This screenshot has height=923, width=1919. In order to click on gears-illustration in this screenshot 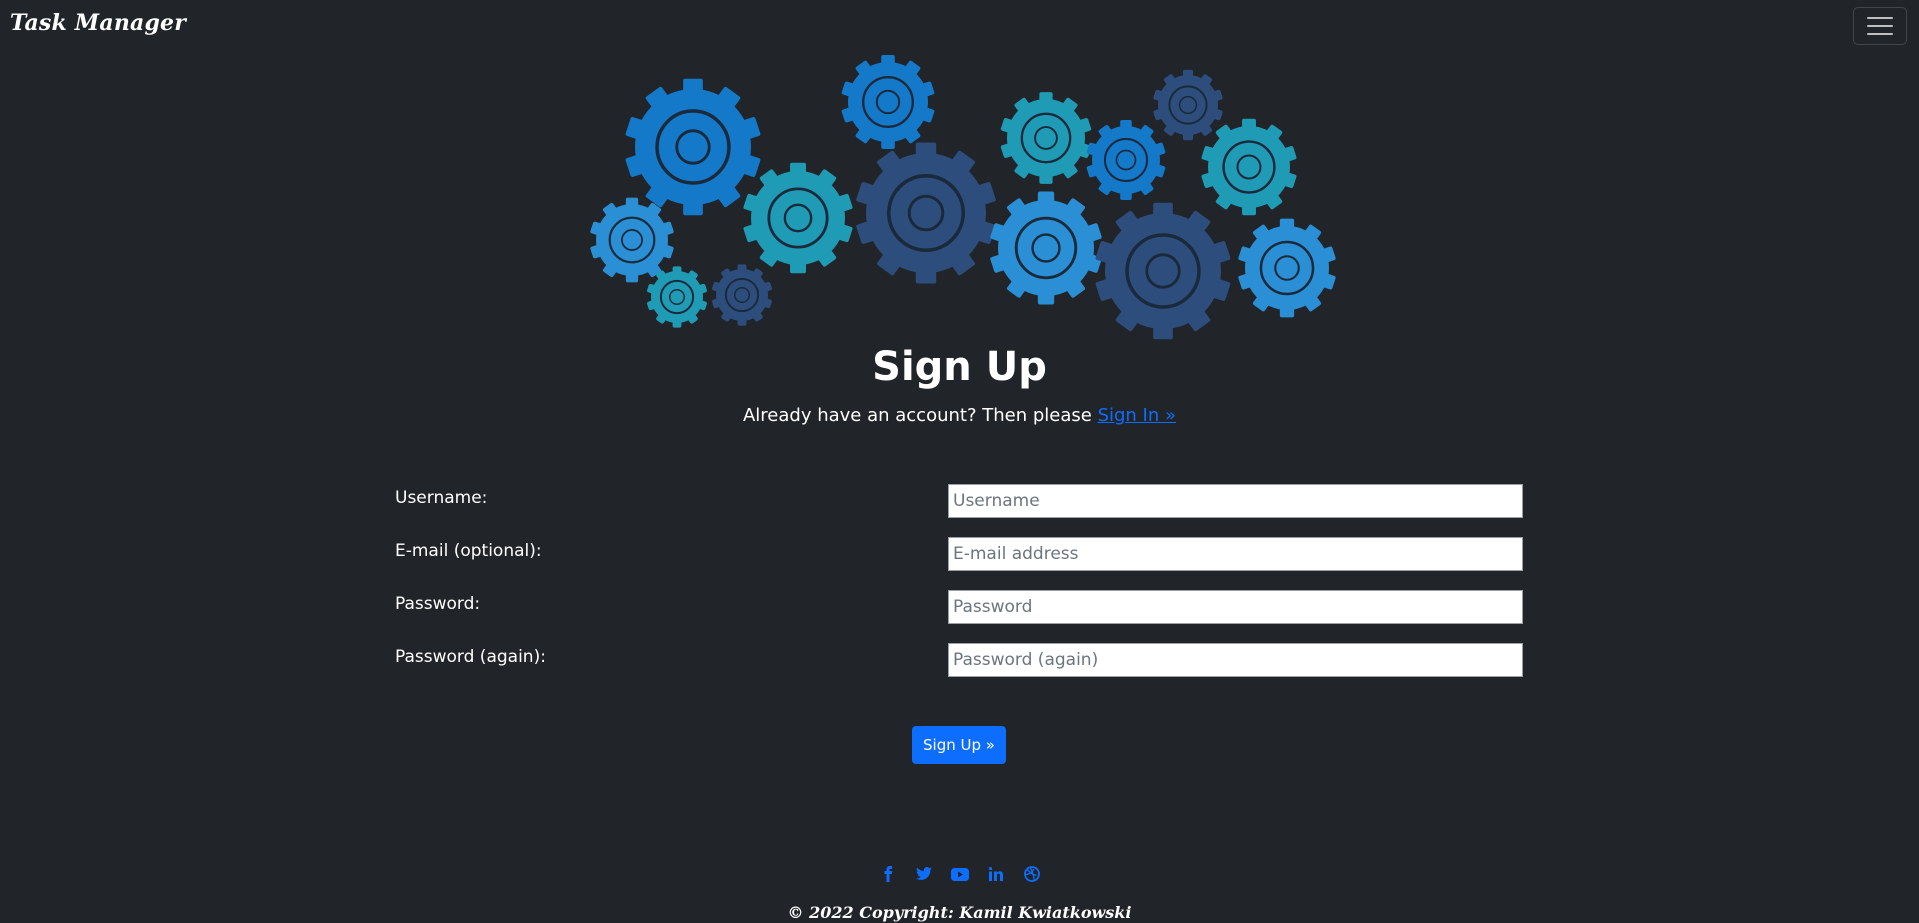, I will do `click(963, 197)`.